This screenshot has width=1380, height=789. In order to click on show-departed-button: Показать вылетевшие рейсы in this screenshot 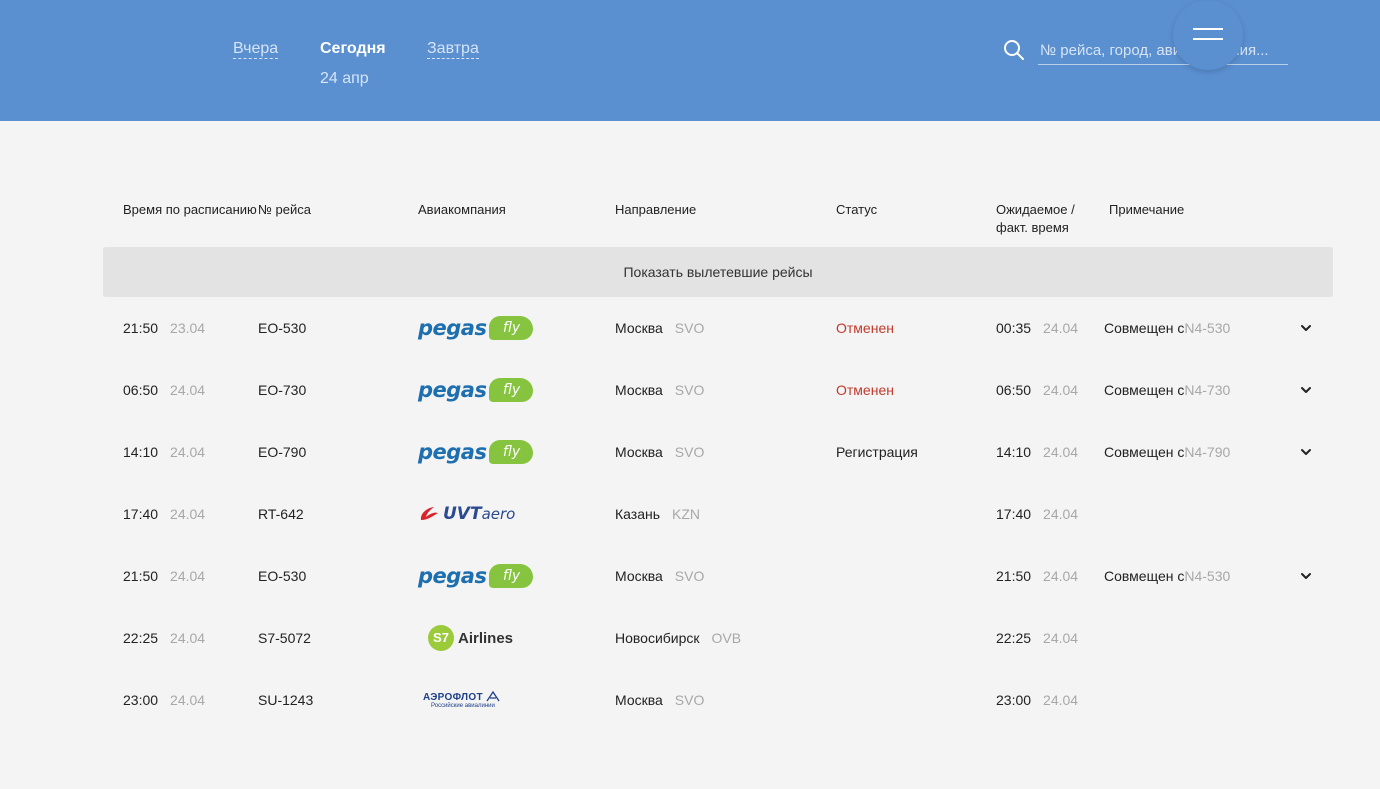, I will do `click(718, 272)`.